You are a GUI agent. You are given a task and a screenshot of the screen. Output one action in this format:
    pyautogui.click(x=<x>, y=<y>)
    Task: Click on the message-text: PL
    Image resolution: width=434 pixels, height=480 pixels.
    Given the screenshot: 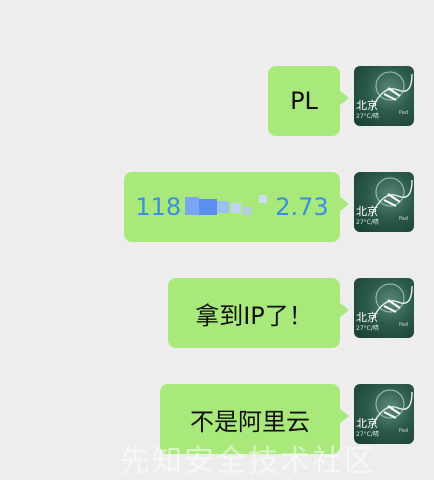 What is the action you would take?
    pyautogui.click(x=304, y=101)
    